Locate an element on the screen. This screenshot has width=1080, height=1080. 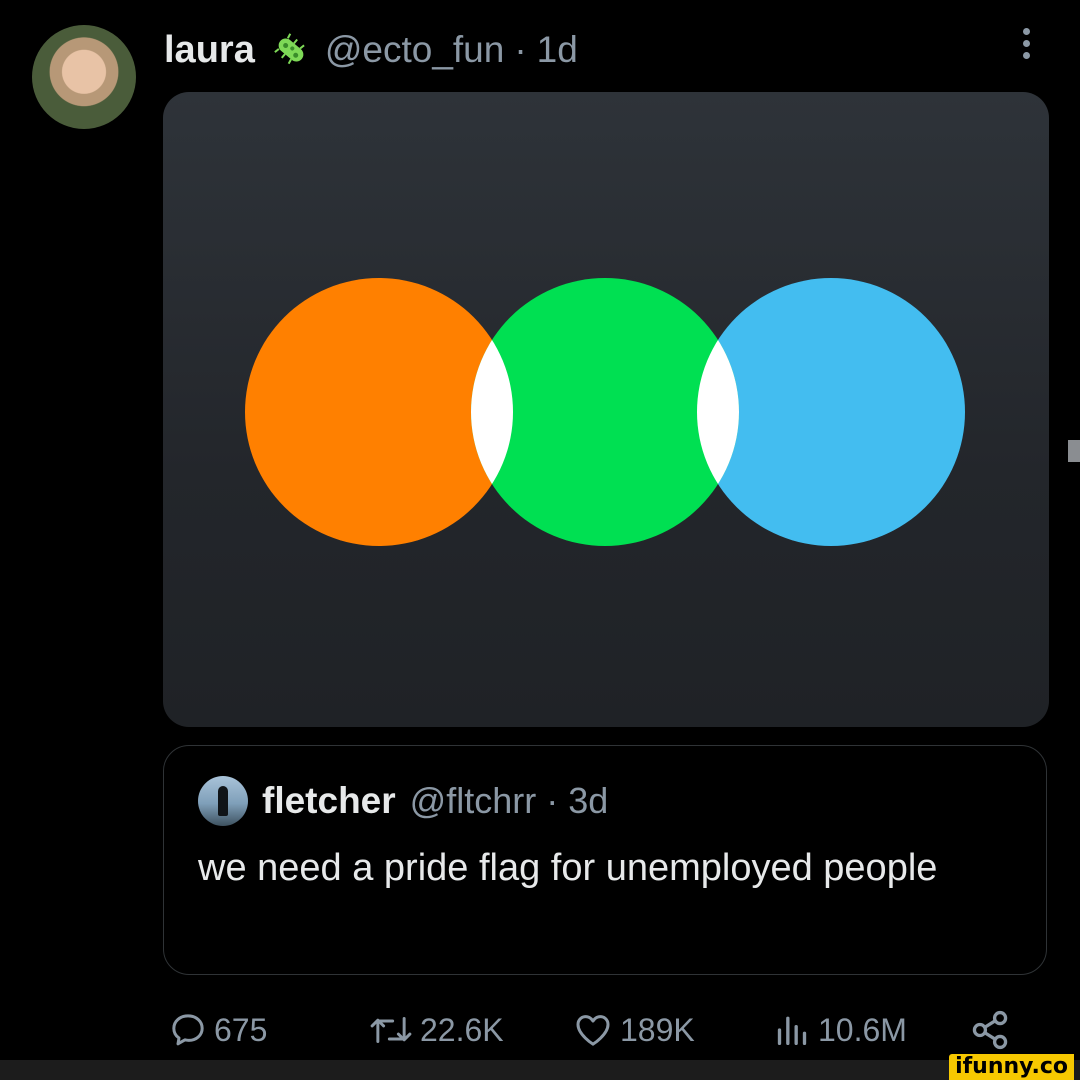
share-icon is located at coordinates (990, 1030).